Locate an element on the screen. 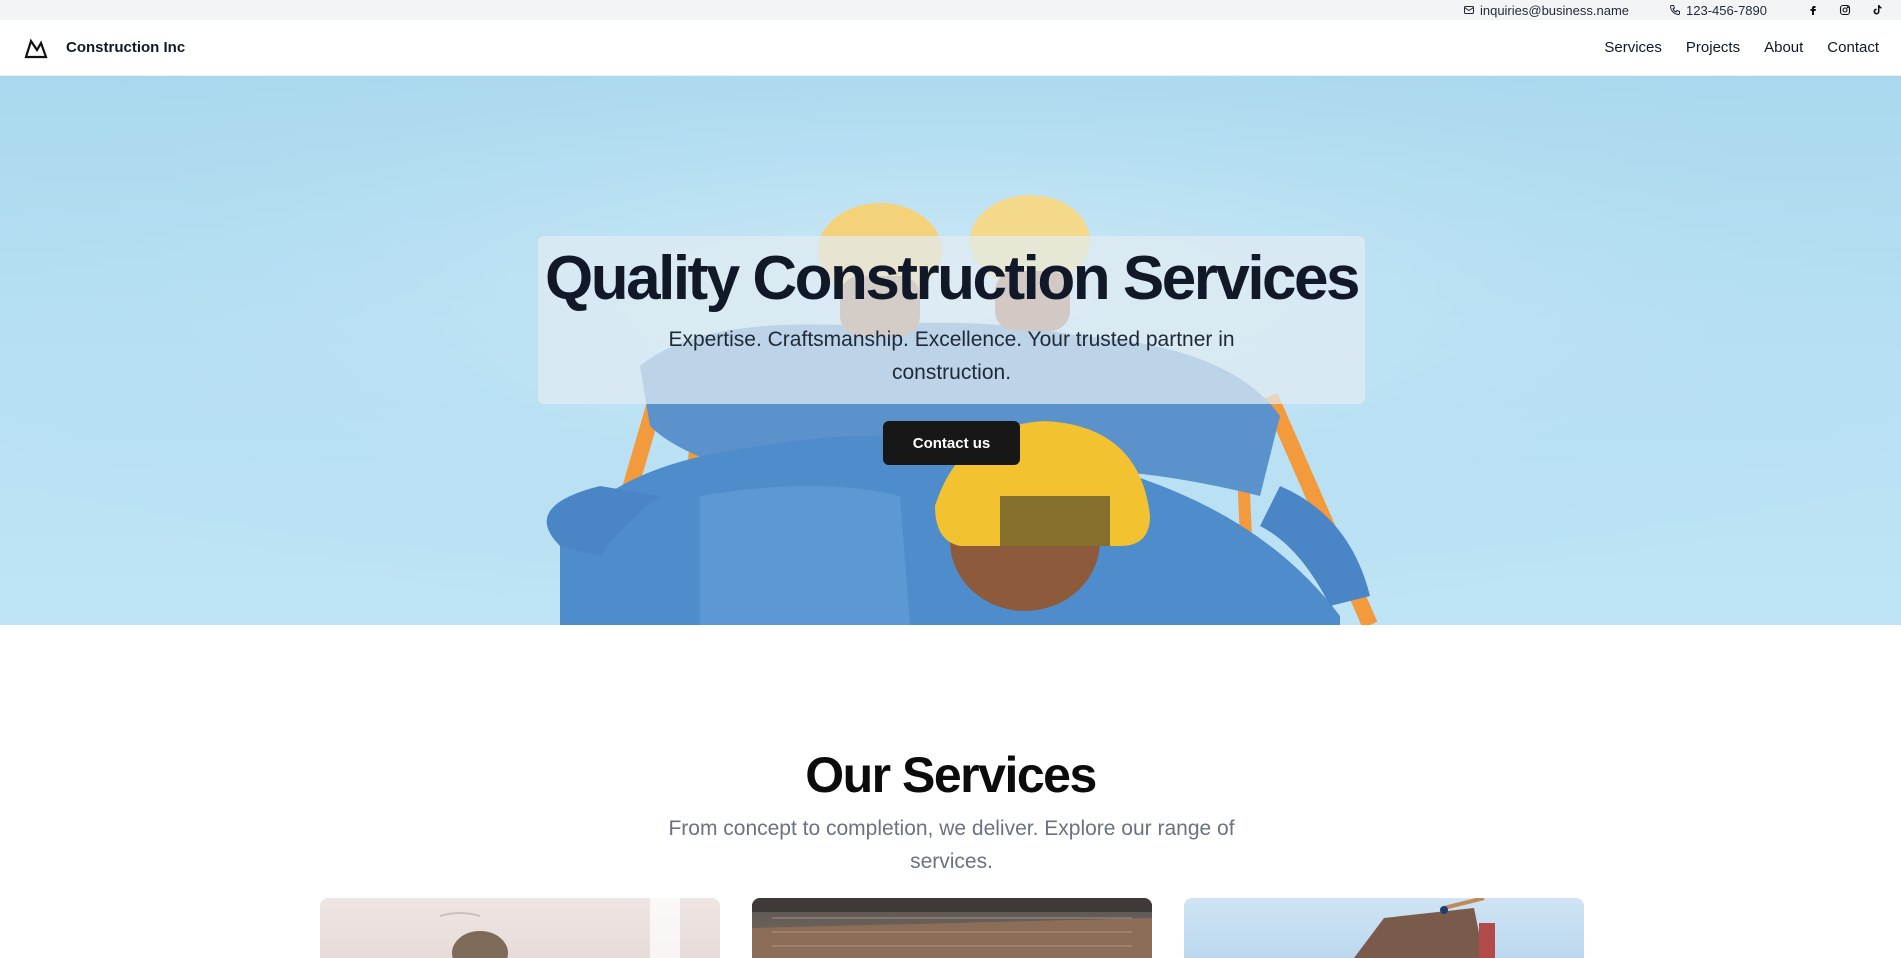 This screenshot has height=958, width=1901. facebook-icon is located at coordinates (1813, 10).